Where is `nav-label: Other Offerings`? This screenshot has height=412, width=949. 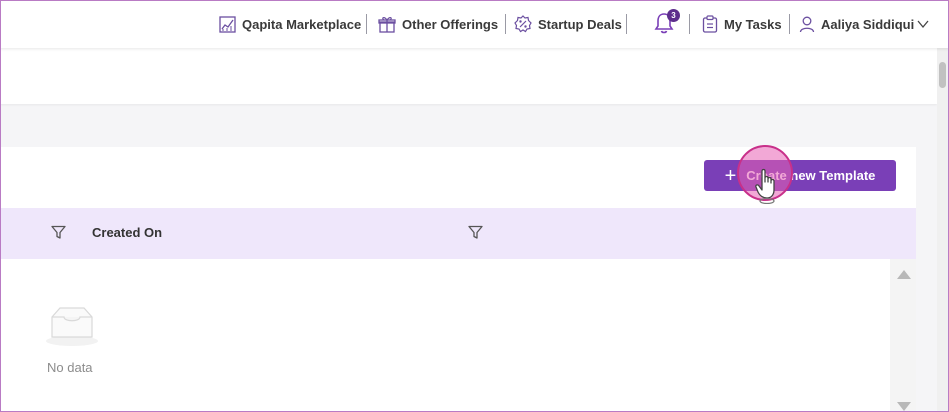 nav-label: Other Offerings is located at coordinates (450, 24).